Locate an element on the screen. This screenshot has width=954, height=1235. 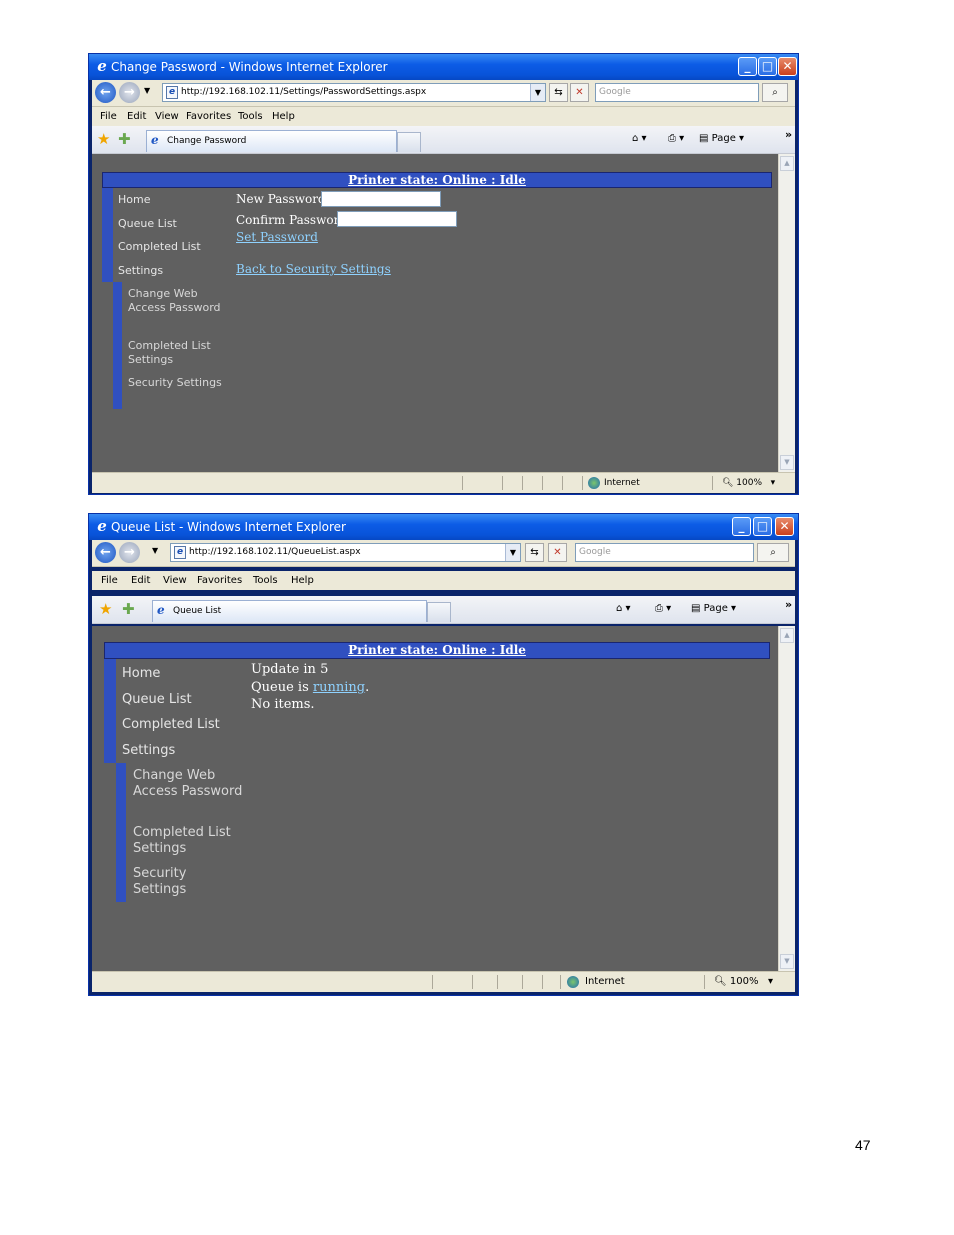
menu-bar: File Edit View Favorites Tools Help is located at coordinates (443, 580).